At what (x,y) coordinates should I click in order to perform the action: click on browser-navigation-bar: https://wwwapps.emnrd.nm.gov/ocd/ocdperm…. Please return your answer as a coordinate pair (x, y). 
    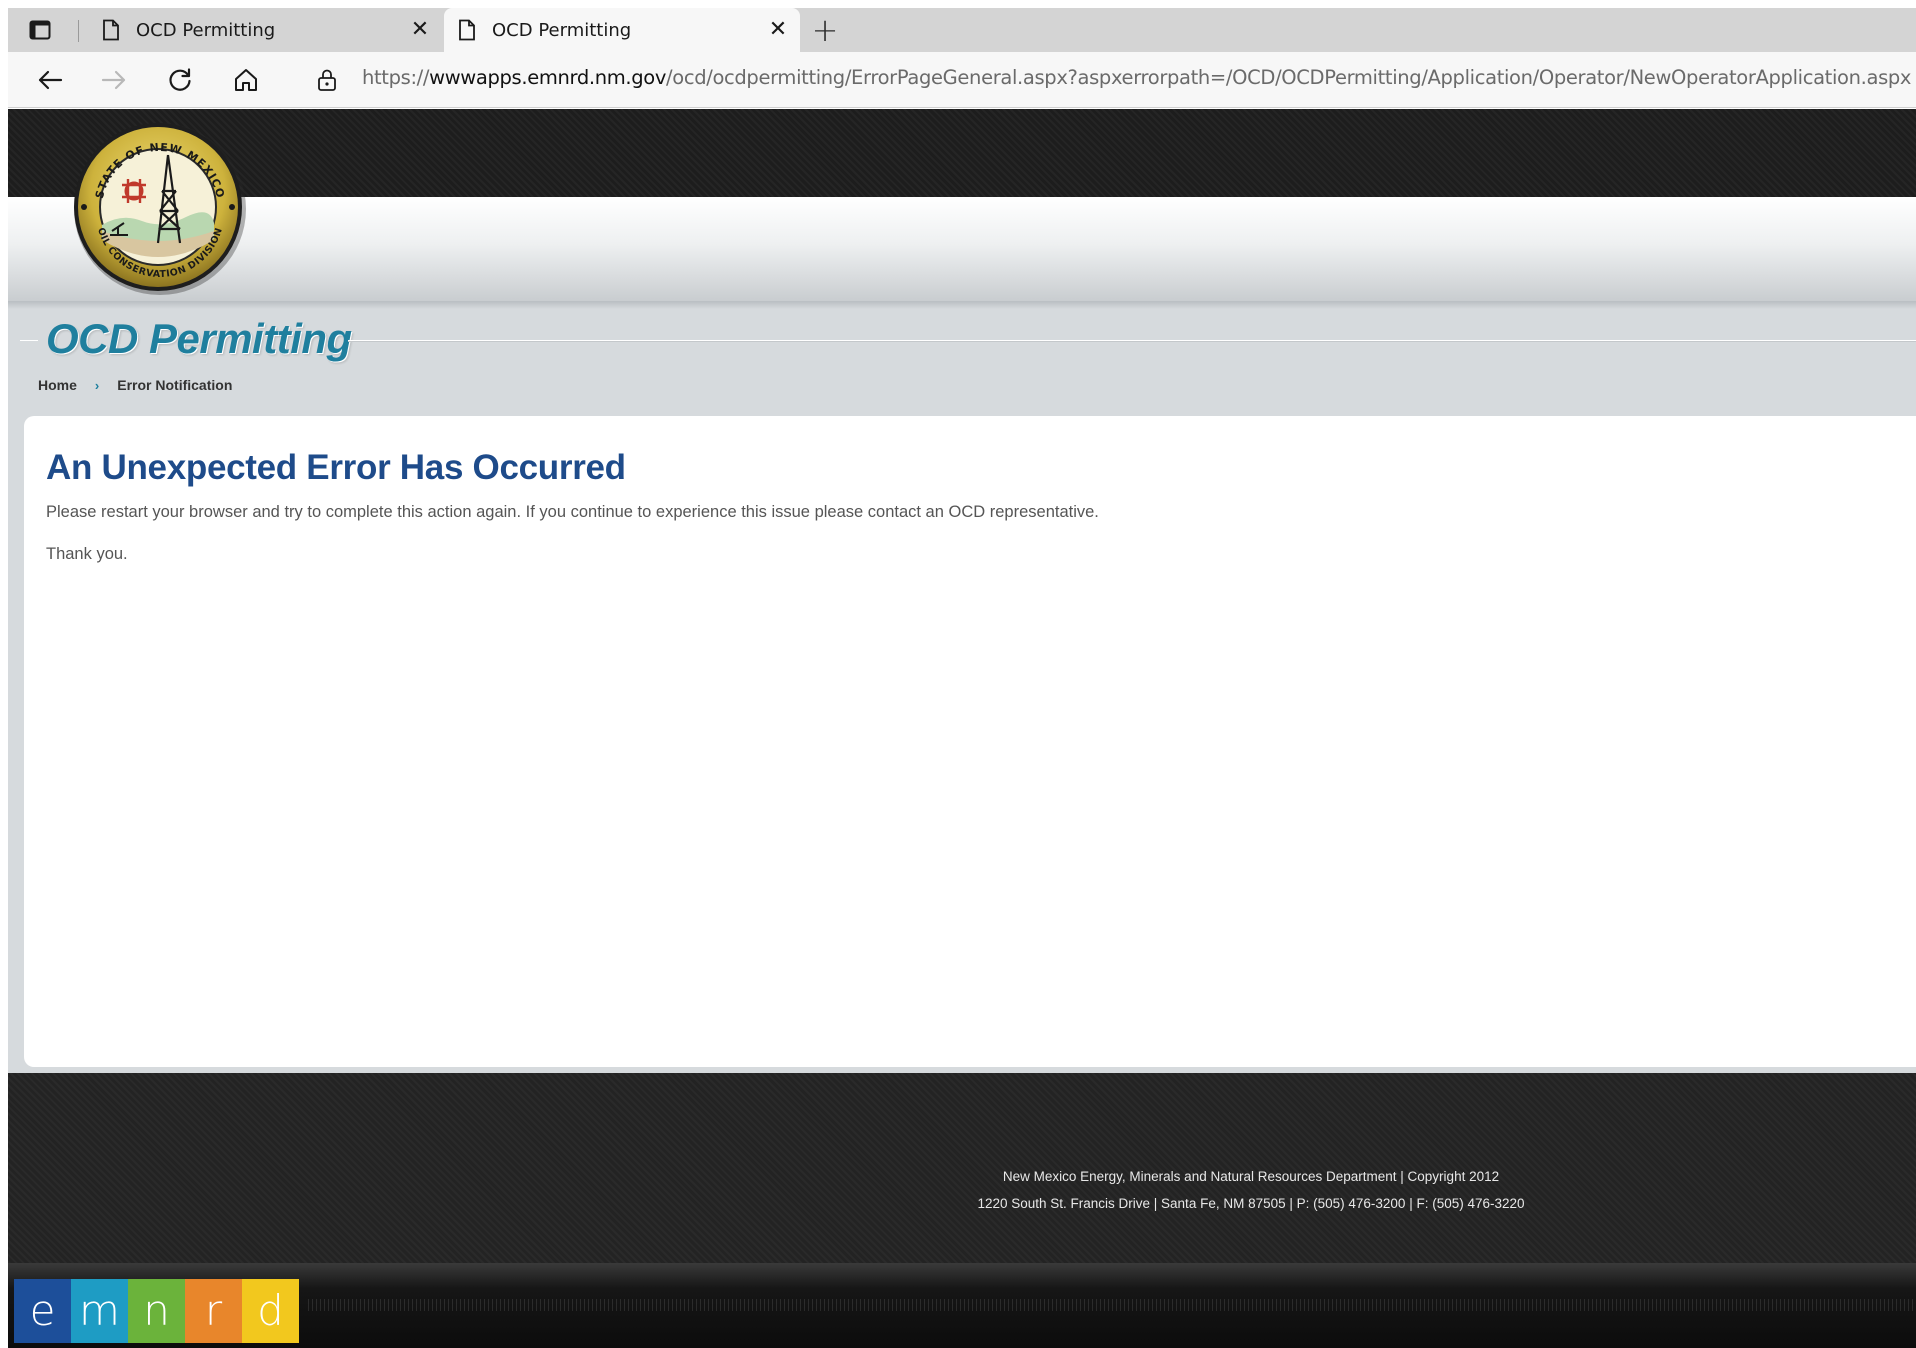
    Looking at the image, I should click on (962, 80).